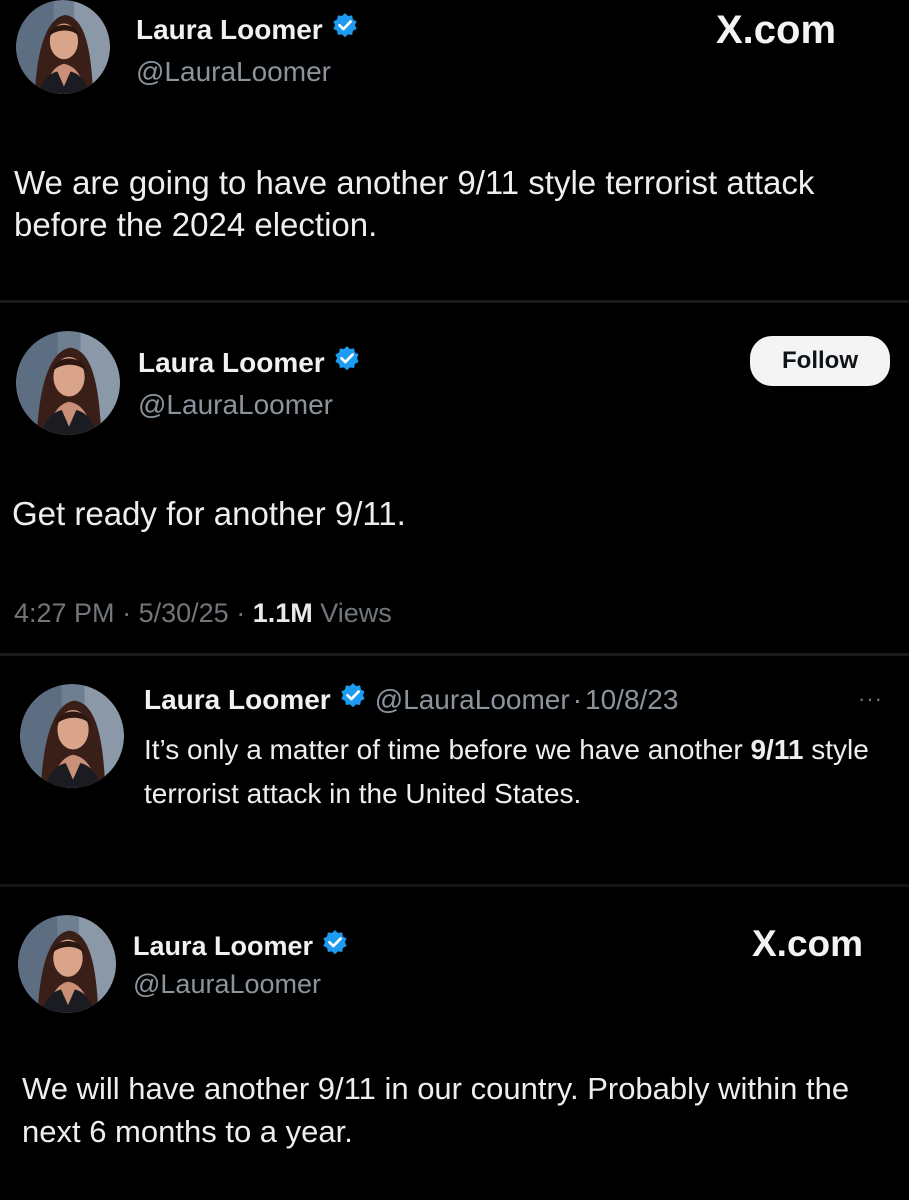 The width and height of the screenshot is (909, 1200). I want to click on tweet-text: Get ready for another 9/11., so click(209, 513).